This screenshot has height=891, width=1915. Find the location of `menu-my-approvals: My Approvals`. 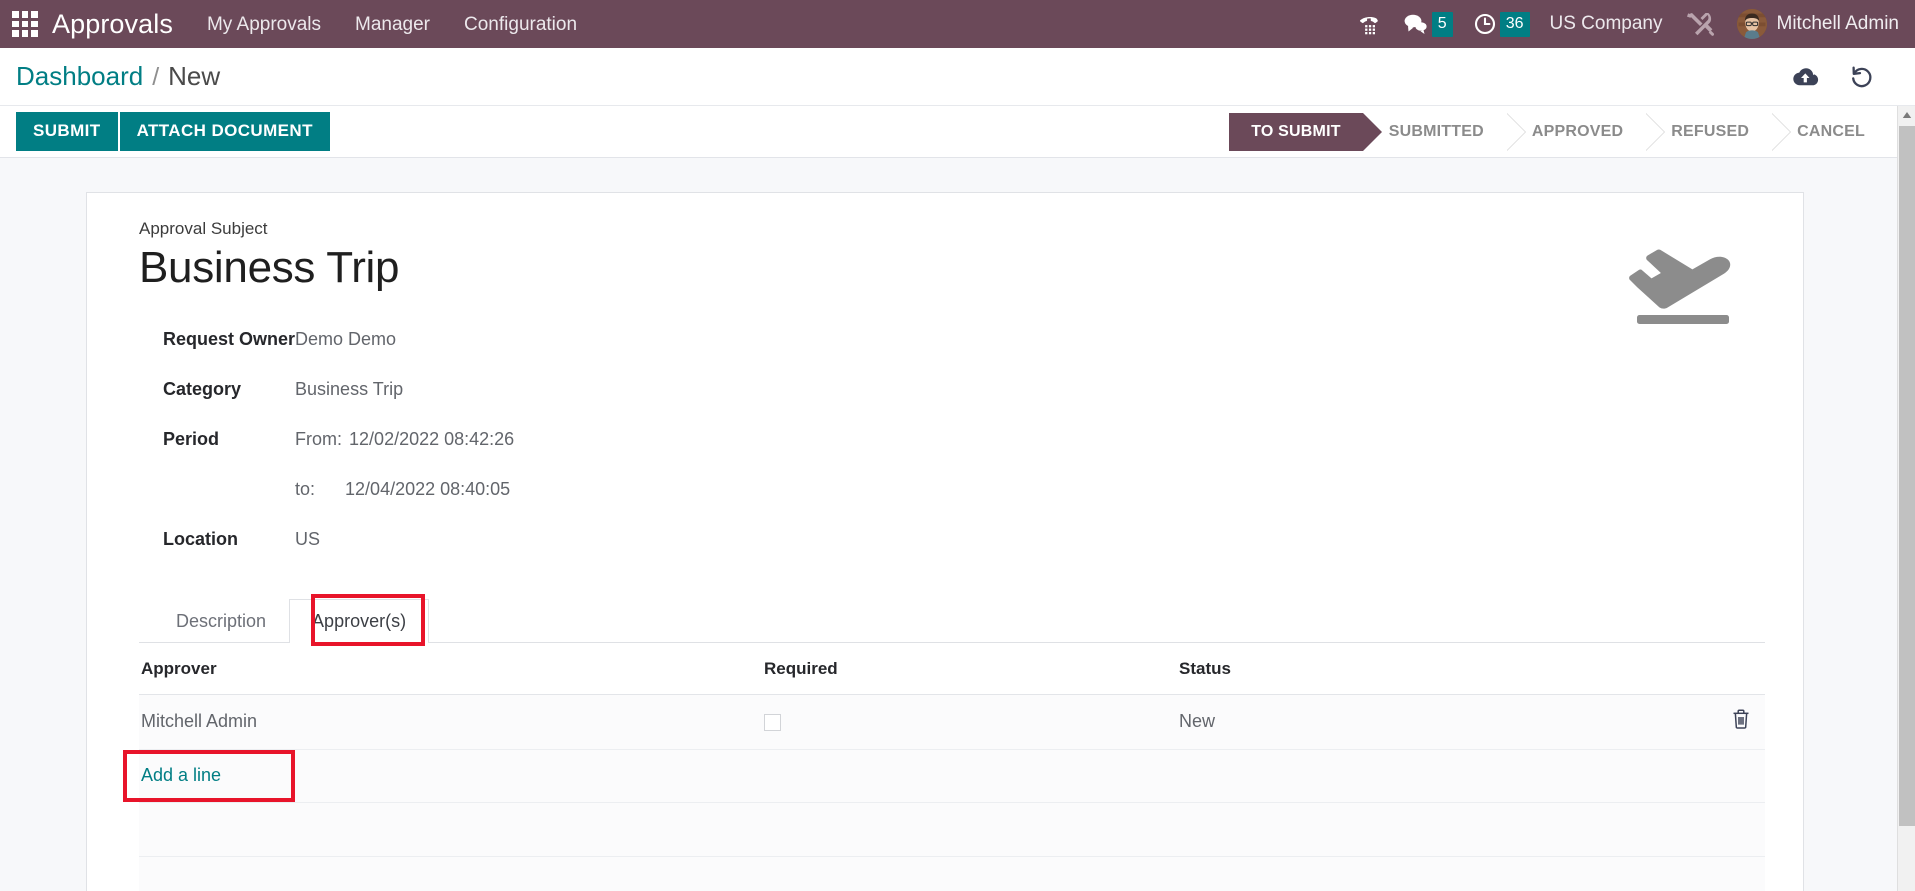

menu-my-approvals: My Approvals is located at coordinates (264, 24).